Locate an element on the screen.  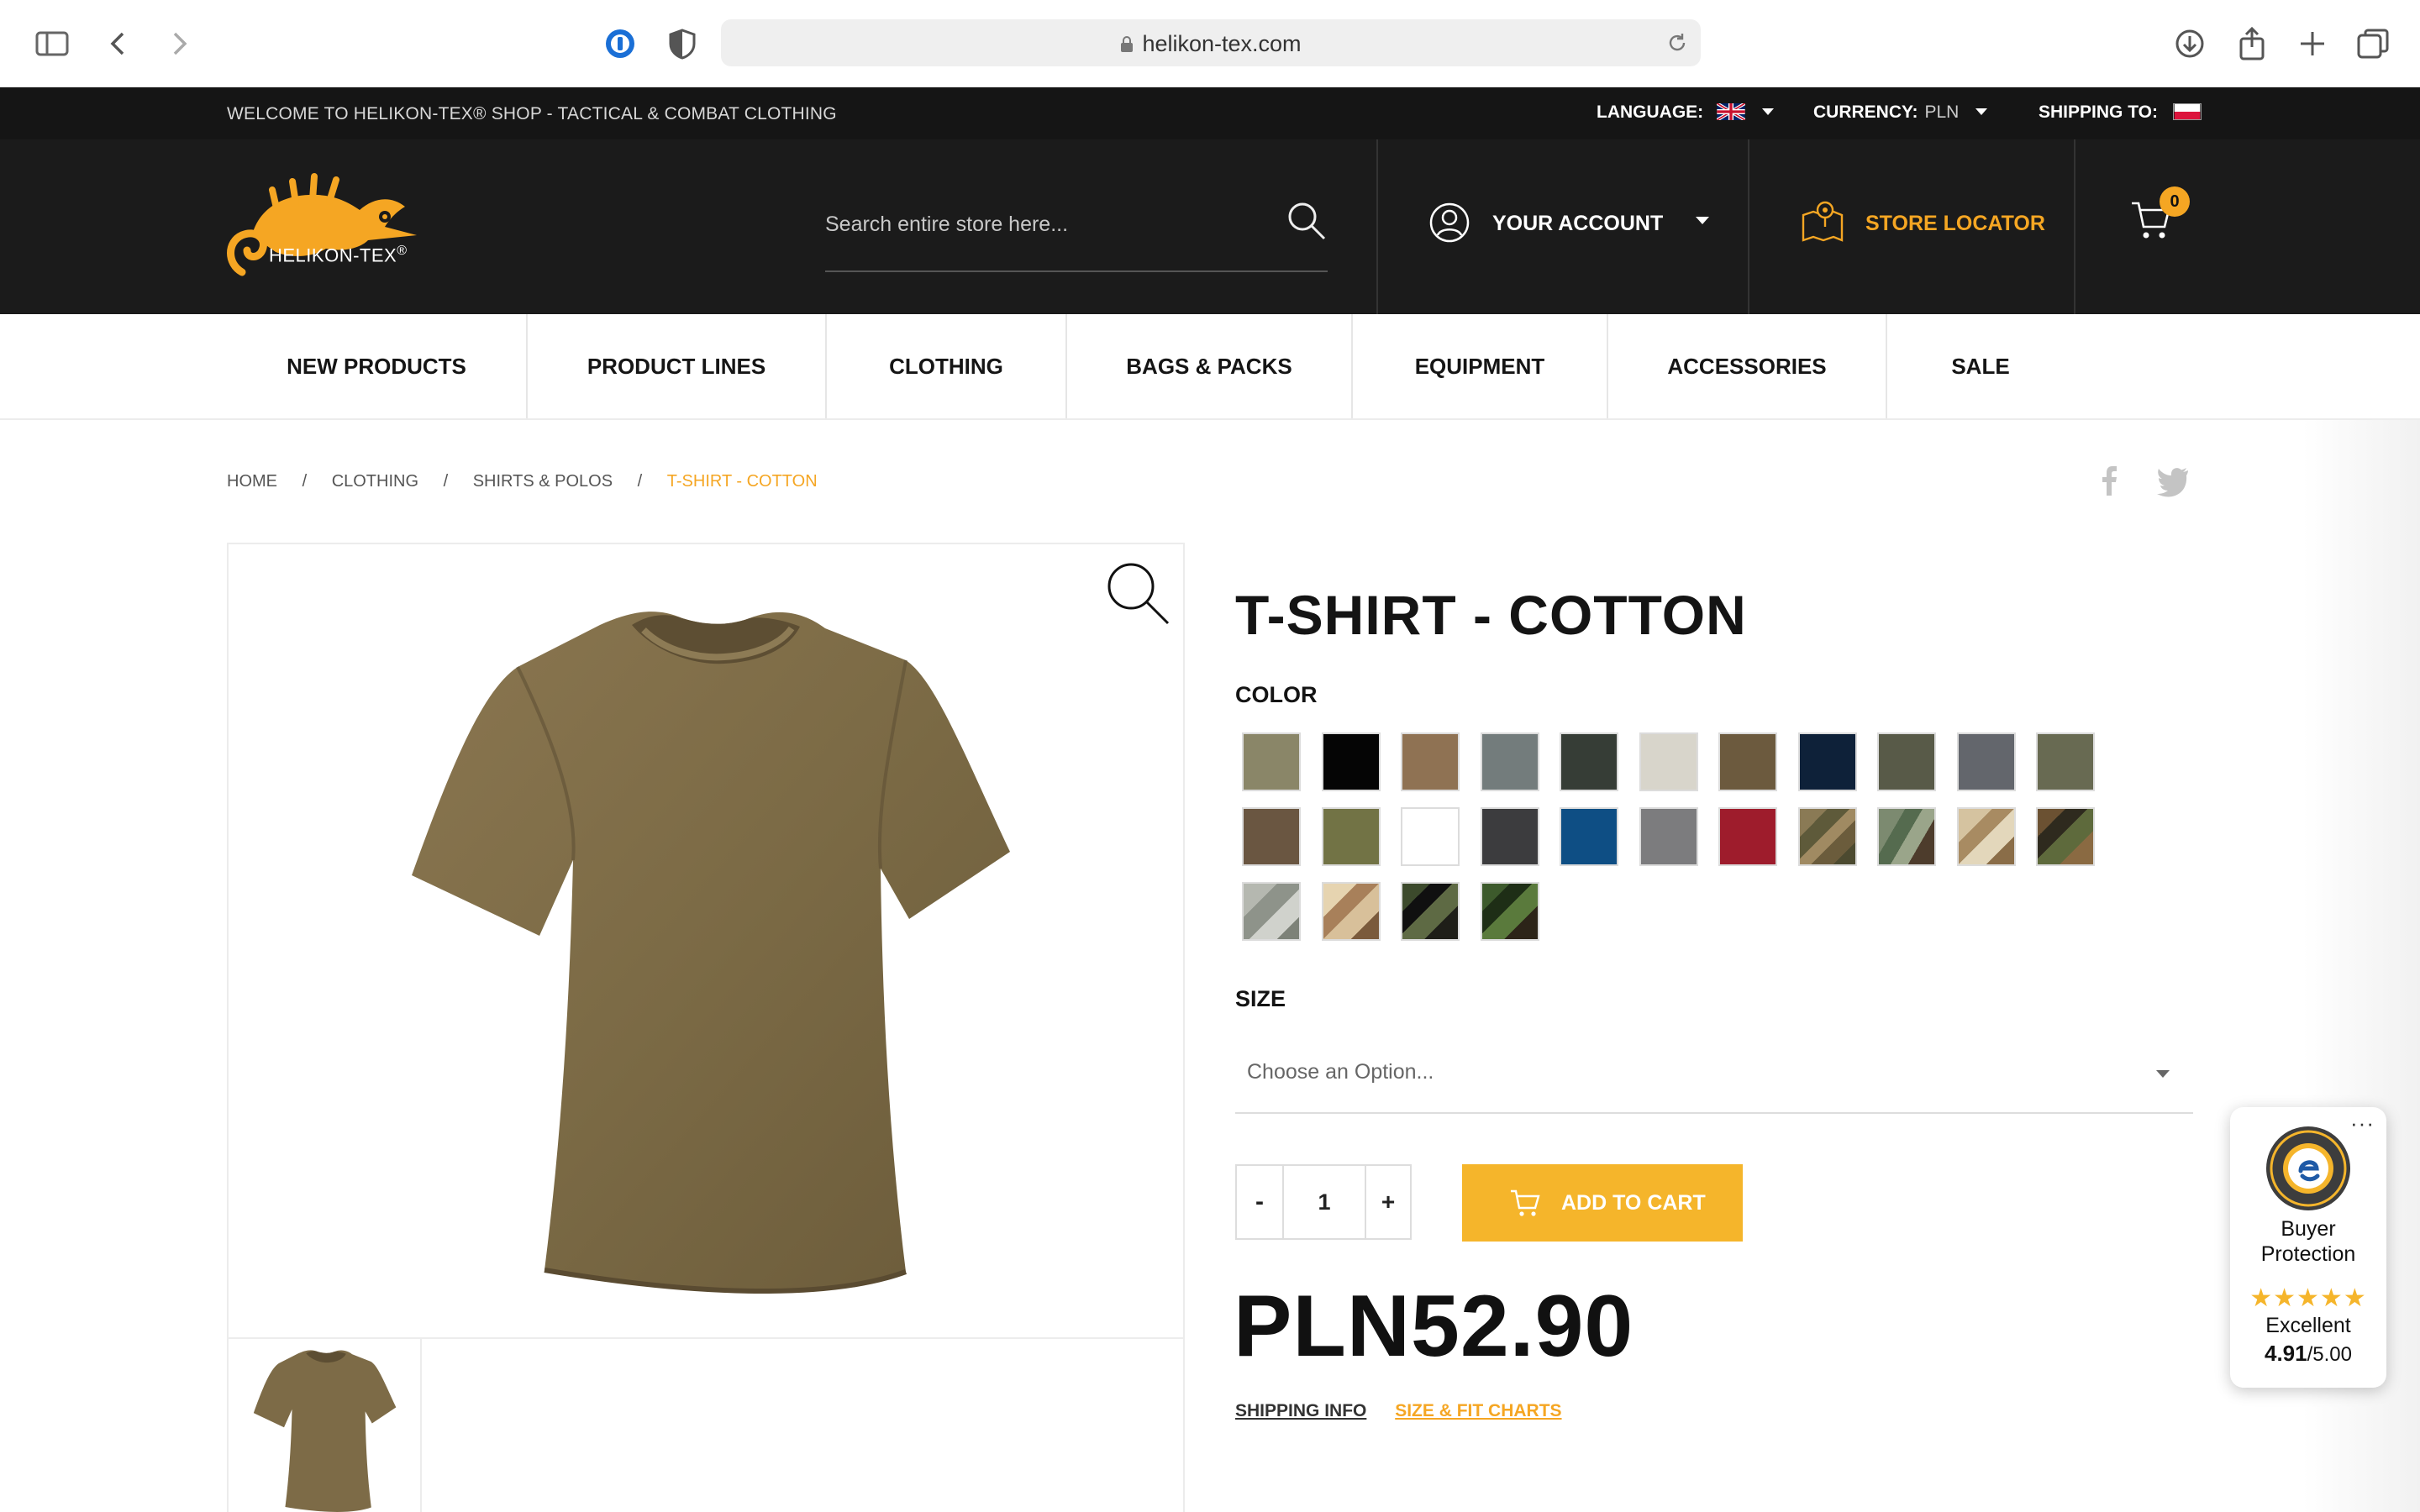
url-text: helikon-tex.com is located at coordinates (1222, 43).